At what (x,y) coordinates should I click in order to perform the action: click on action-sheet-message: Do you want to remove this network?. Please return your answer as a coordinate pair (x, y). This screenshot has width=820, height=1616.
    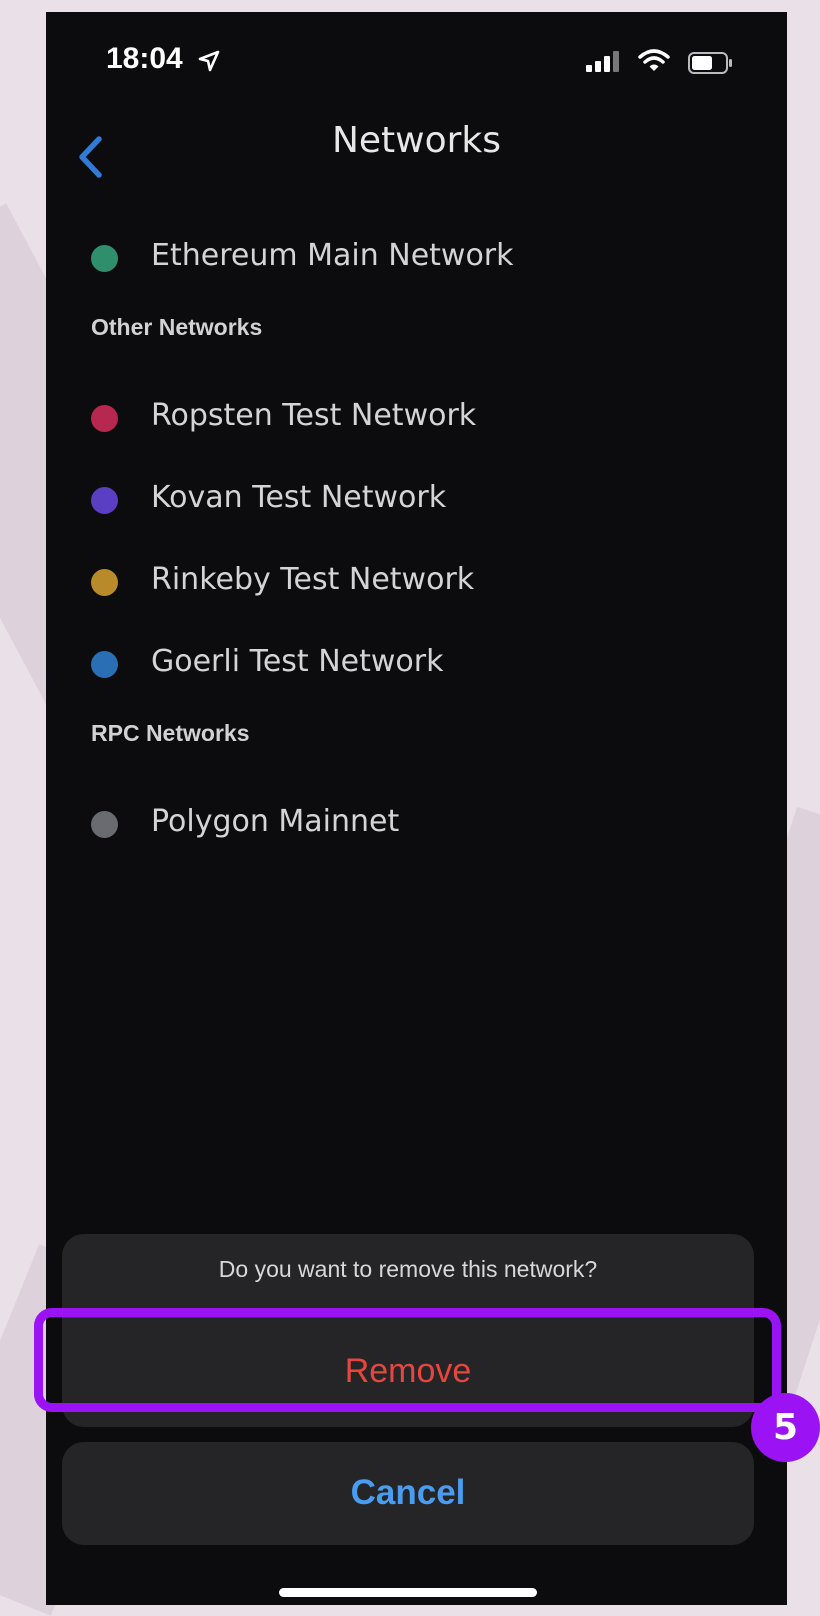
    Looking at the image, I should click on (408, 1269).